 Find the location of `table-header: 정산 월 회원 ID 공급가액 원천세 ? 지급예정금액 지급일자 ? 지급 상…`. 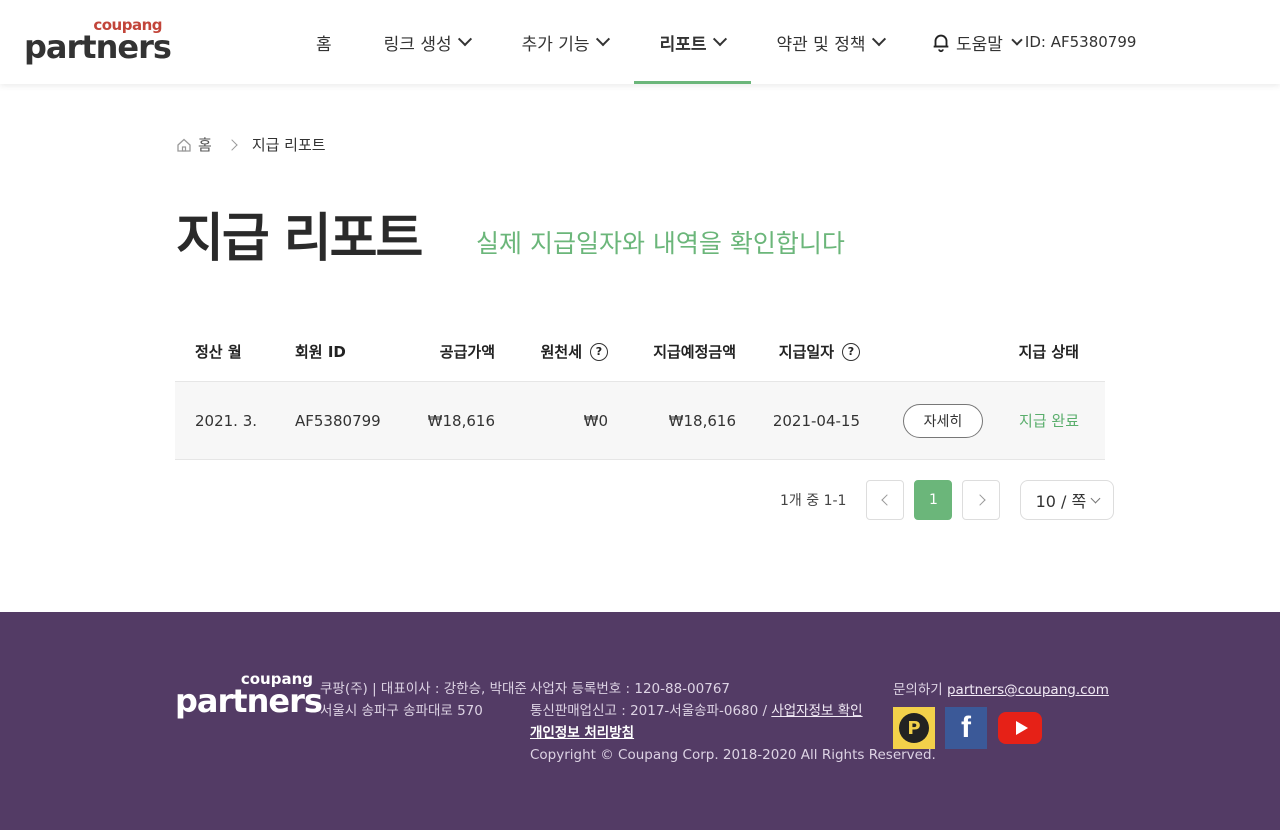

table-header: 정산 월 회원 ID 공급가액 원천세 ? 지급예정금액 지급일자 ? 지급 상… is located at coordinates (640, 352).